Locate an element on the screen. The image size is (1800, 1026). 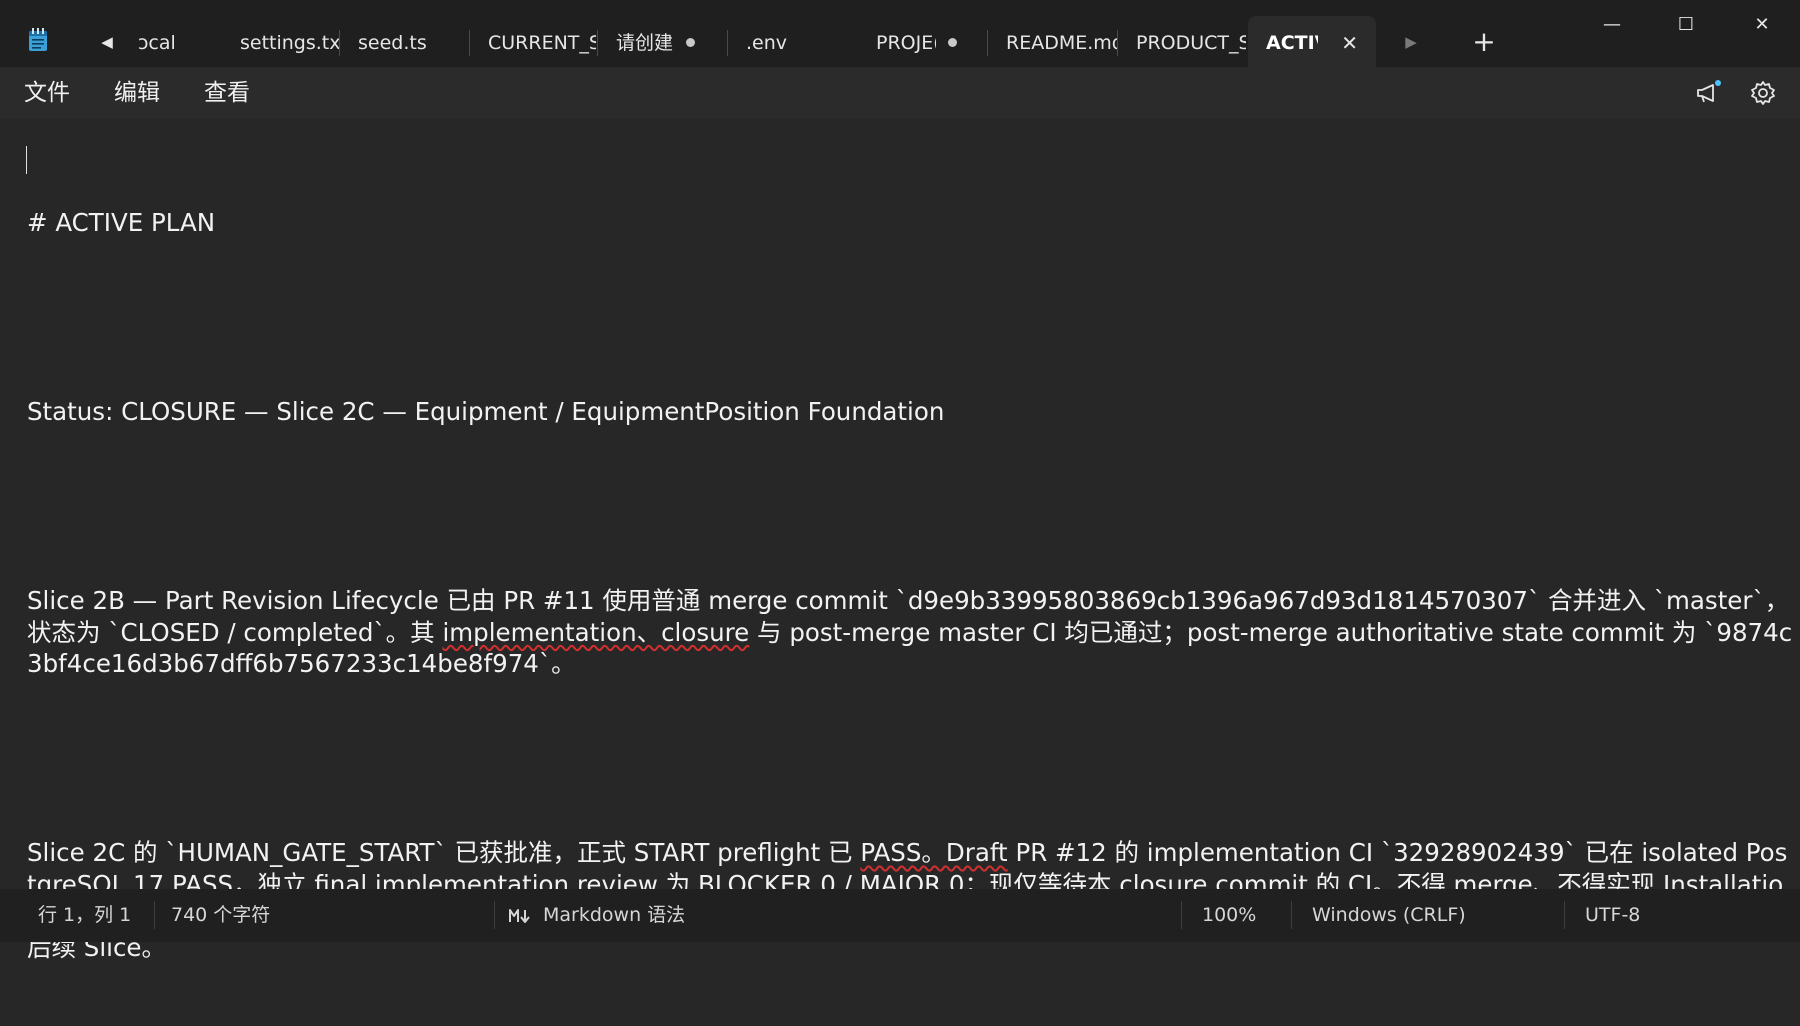
character-count: 740 个字符 is located at coordinates (221, 915).